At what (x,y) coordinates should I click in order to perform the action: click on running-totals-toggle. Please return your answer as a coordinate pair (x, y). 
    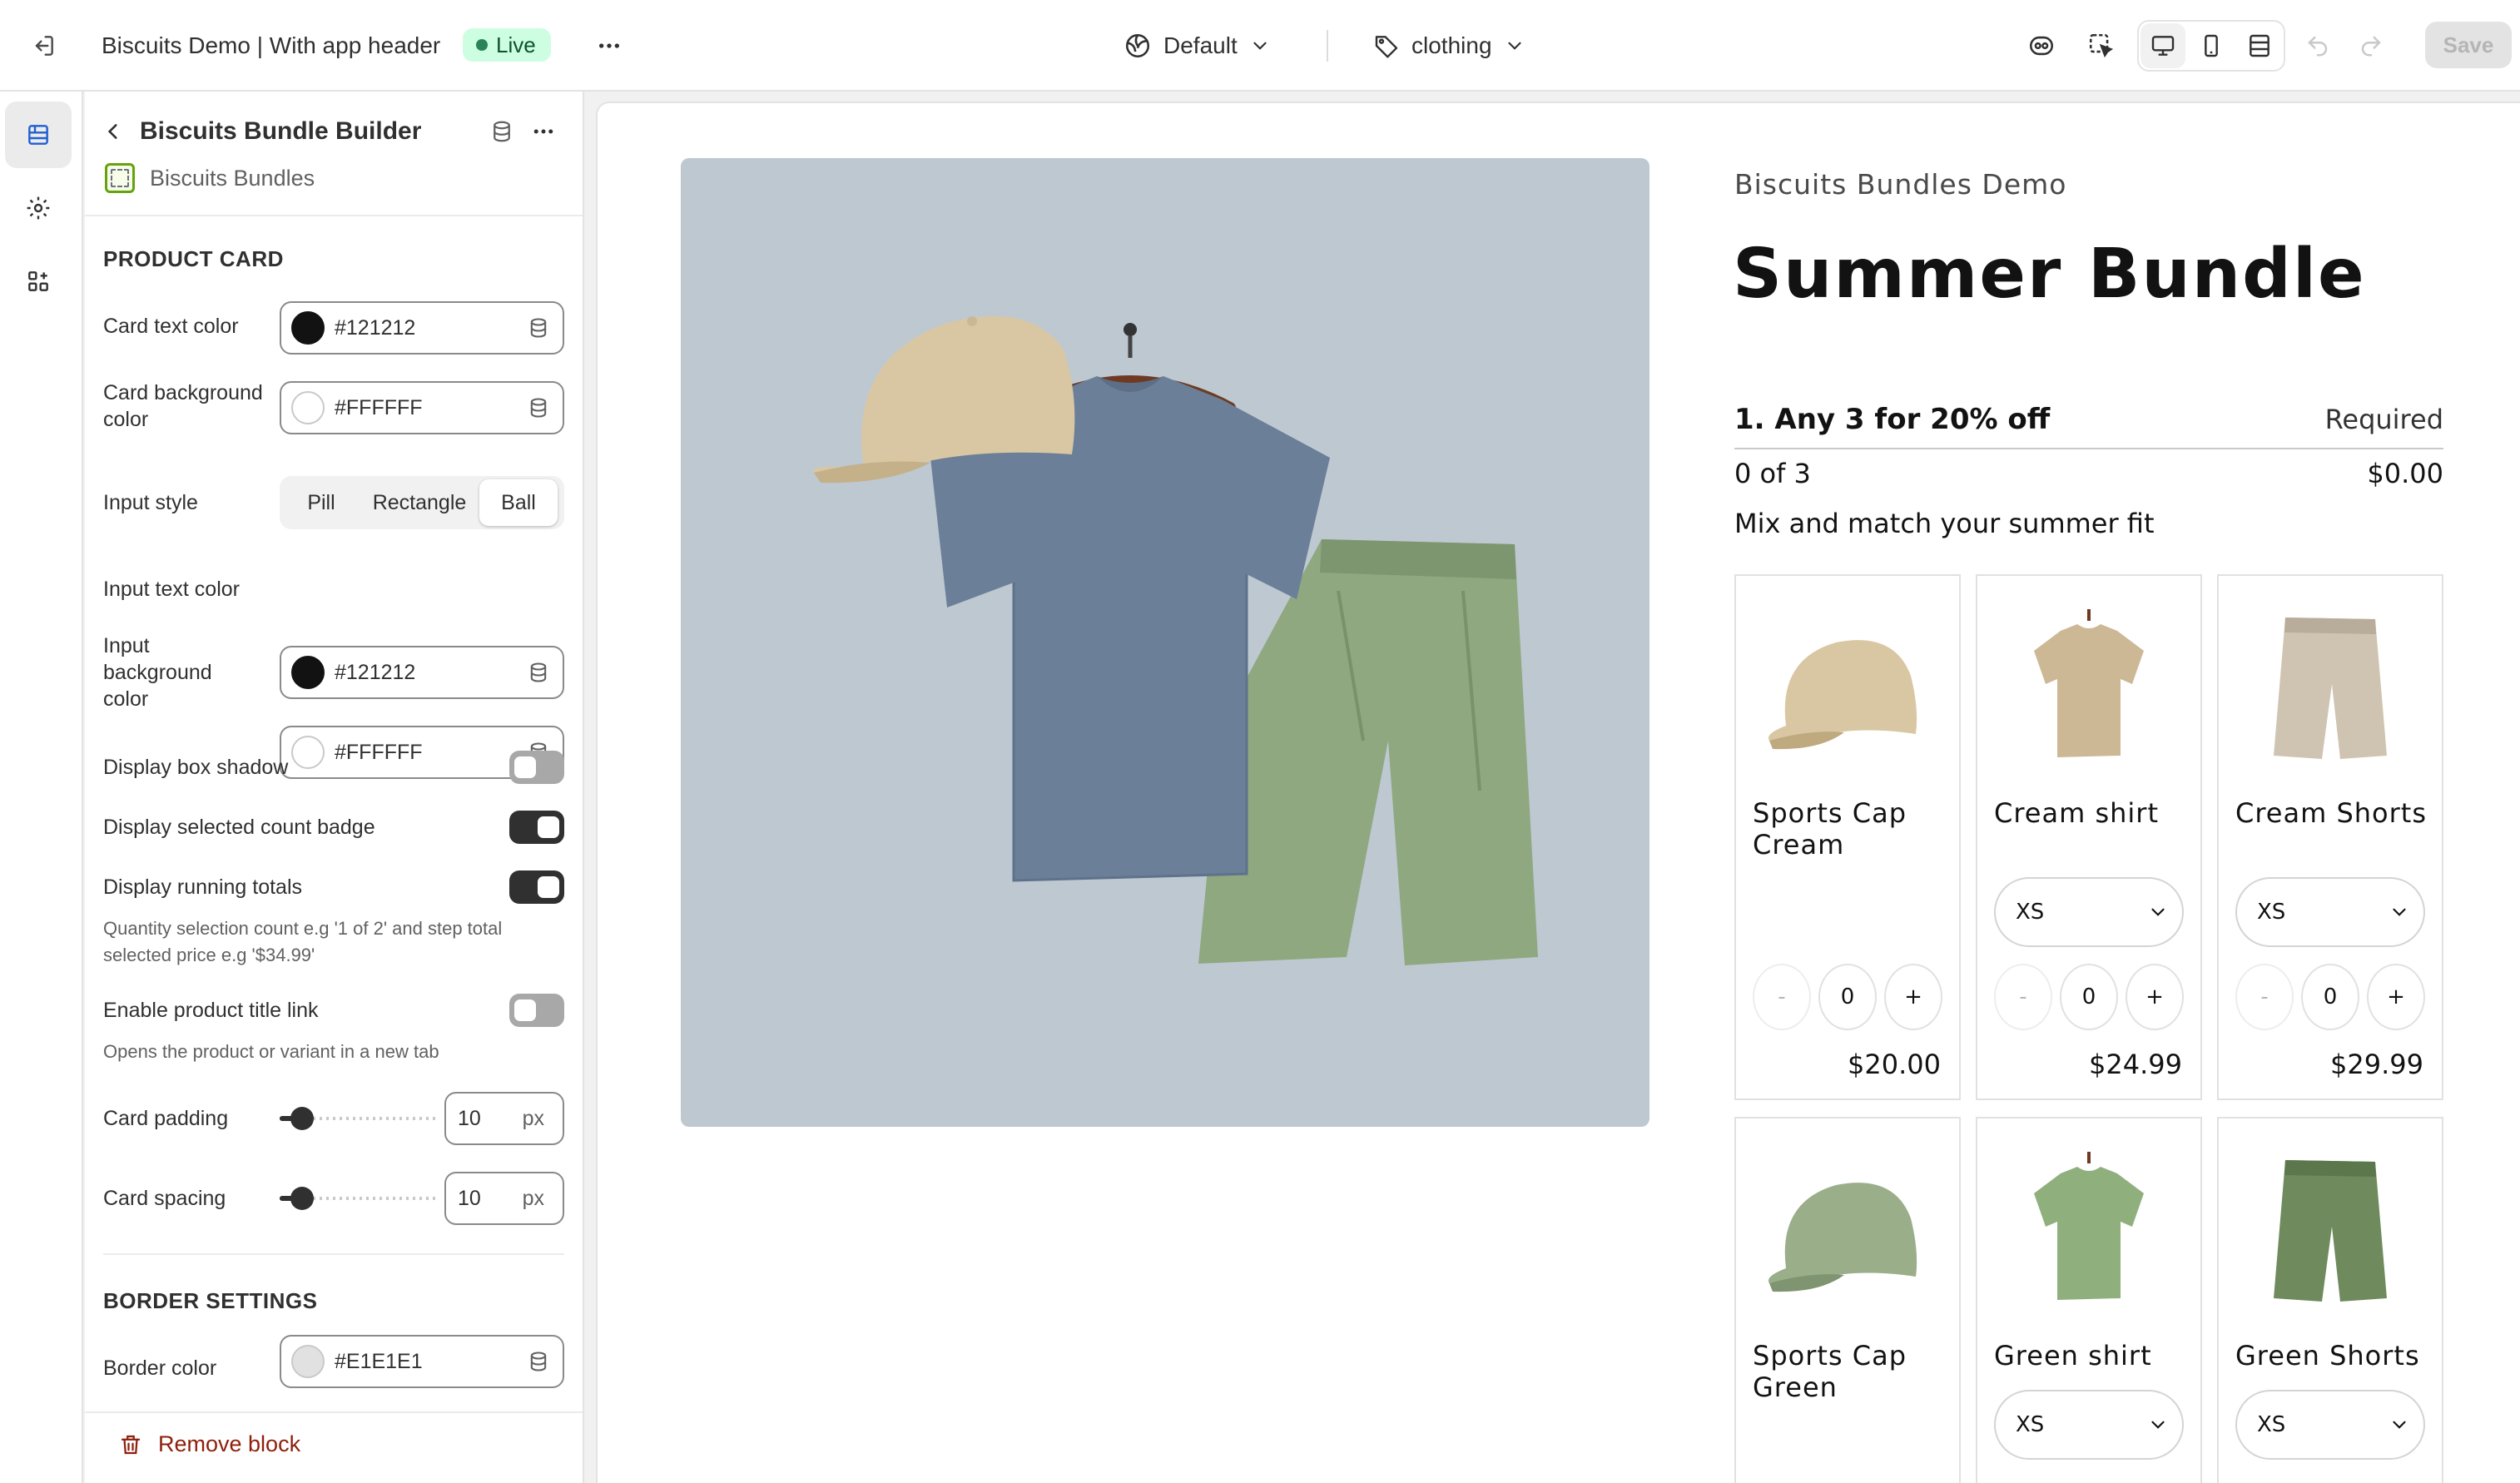
    Looking at the image, I should click on (536, 887).